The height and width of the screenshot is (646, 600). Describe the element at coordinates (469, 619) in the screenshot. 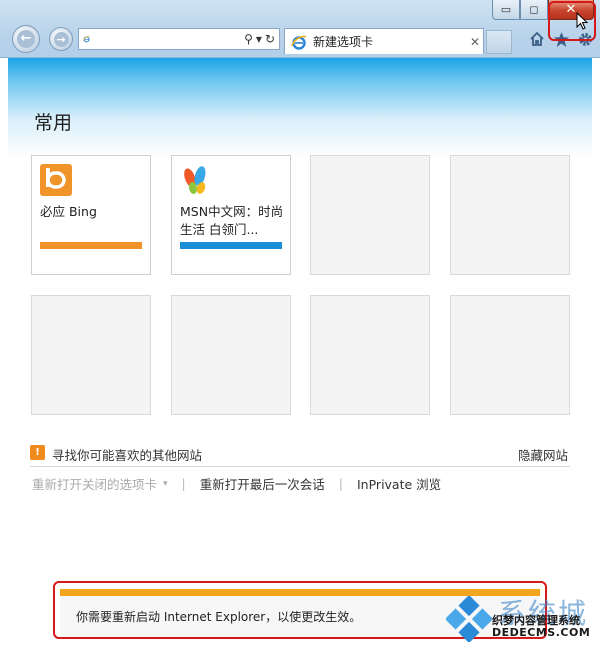

I see `watermark-logo-icon` at that location.